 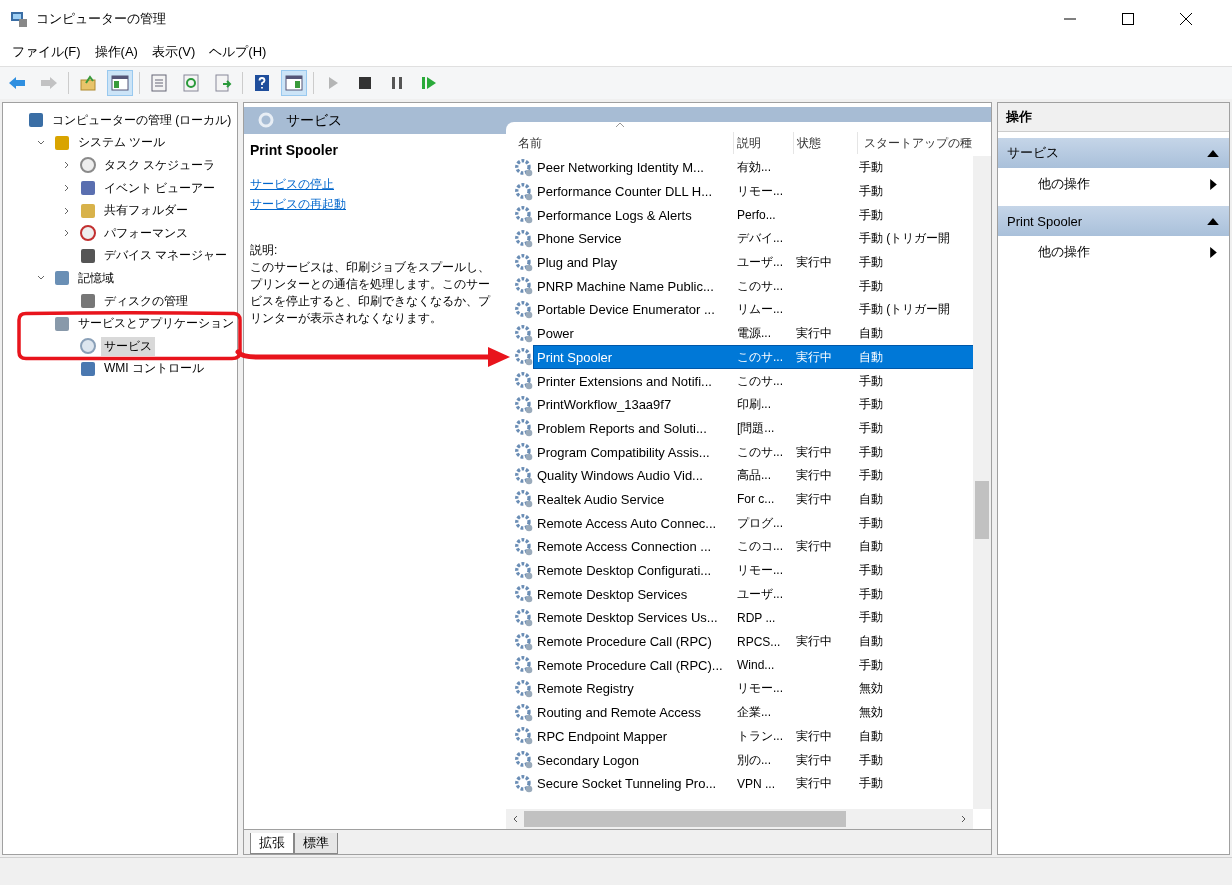 What do you see at coordinates (753, 381) in the screenshot?
I see `service-row: Printer Extensions and Notifi... このサ... 手動` at bounding box center [753, 381].